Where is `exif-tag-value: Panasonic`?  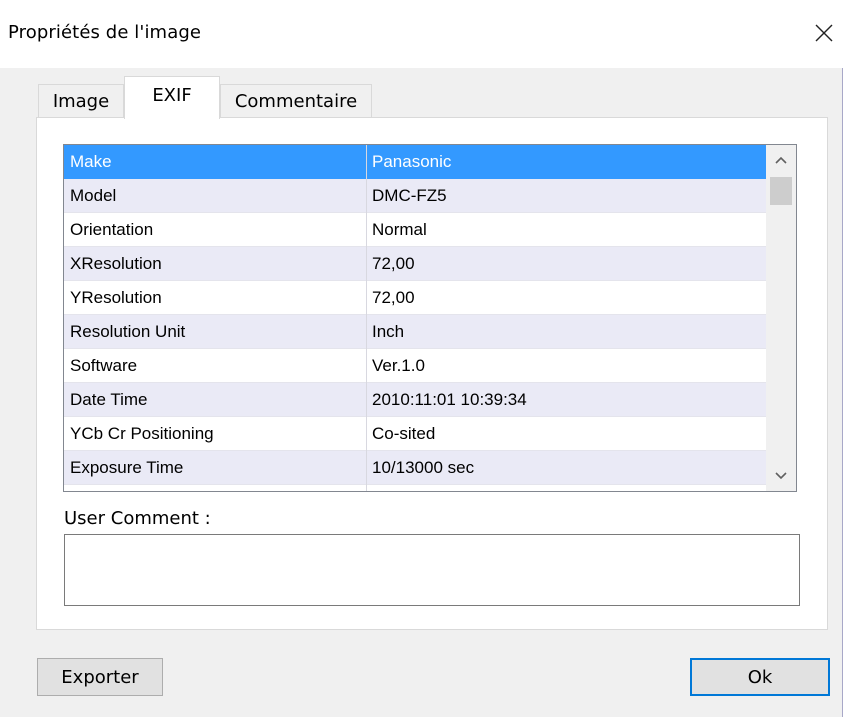 exif-tag-value: Panasonic is located at coordinates (412, 161).